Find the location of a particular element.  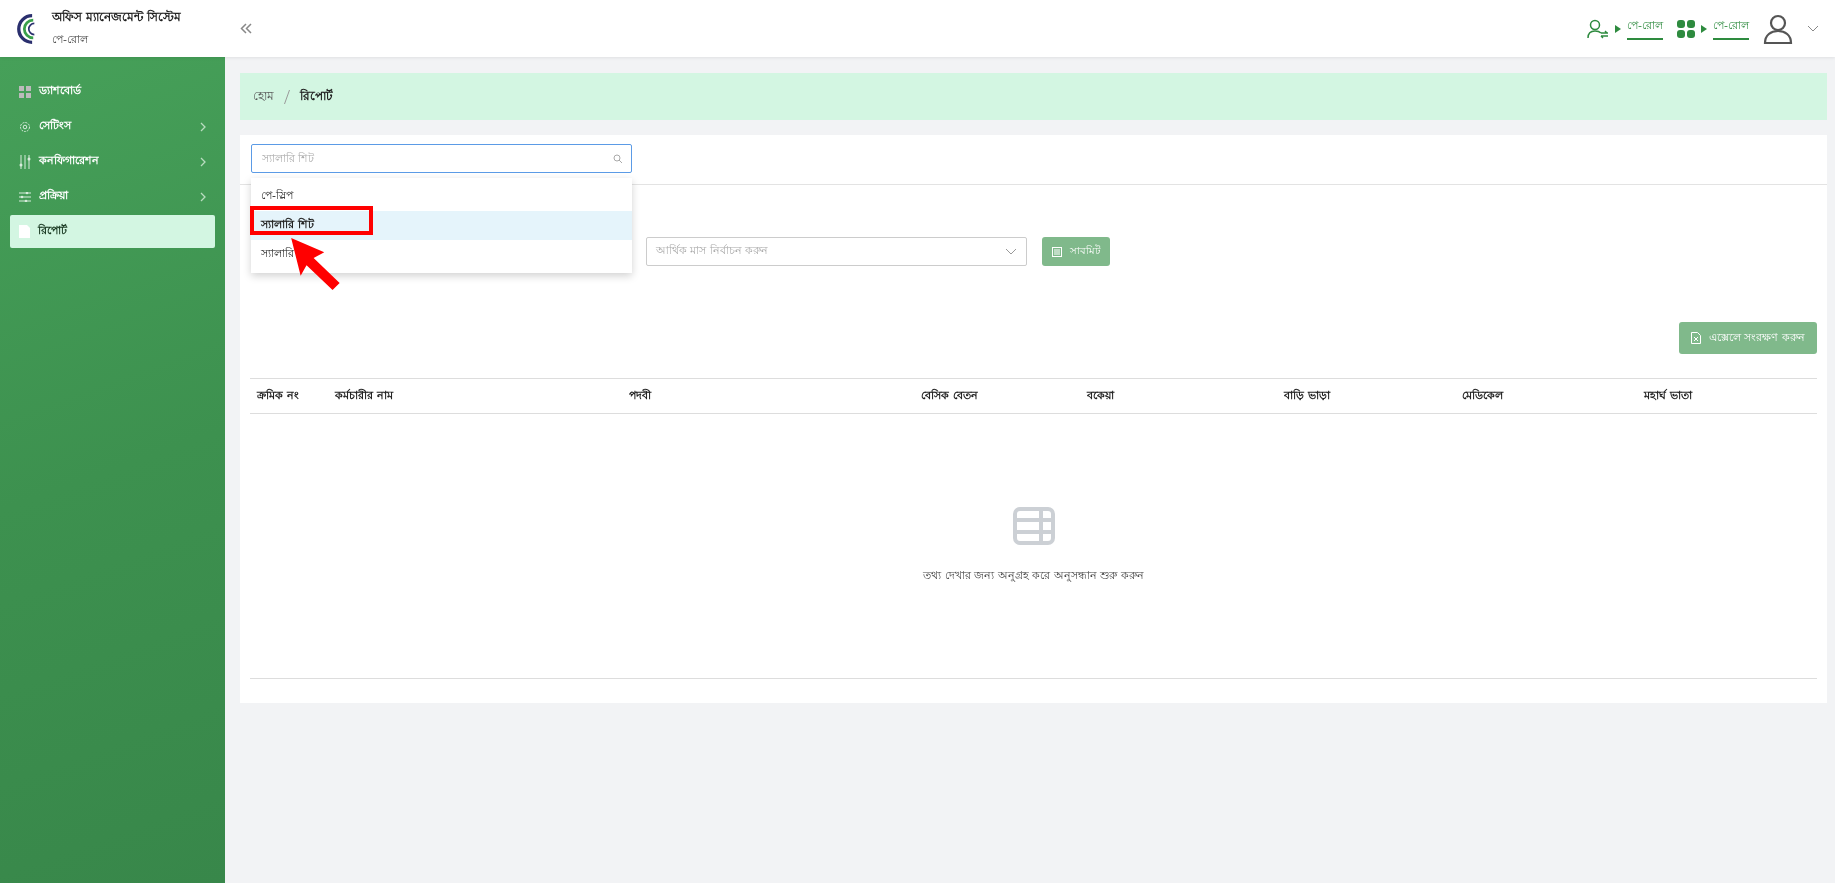

column-header: ক্রমিক নং is located at coordinates (278, 395).